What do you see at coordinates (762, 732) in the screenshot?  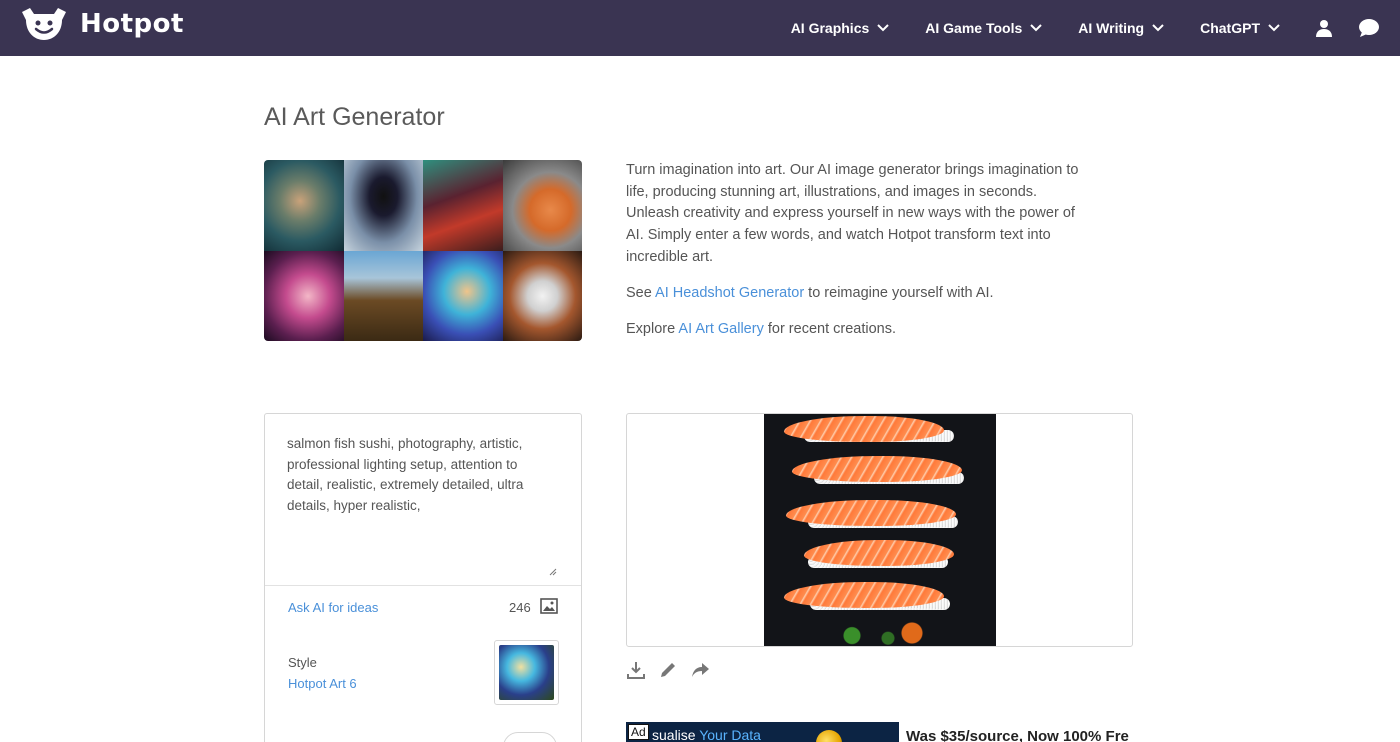 I see `advertisement-banner: Ad sualise Your Data` at bounding box center [762, 732].